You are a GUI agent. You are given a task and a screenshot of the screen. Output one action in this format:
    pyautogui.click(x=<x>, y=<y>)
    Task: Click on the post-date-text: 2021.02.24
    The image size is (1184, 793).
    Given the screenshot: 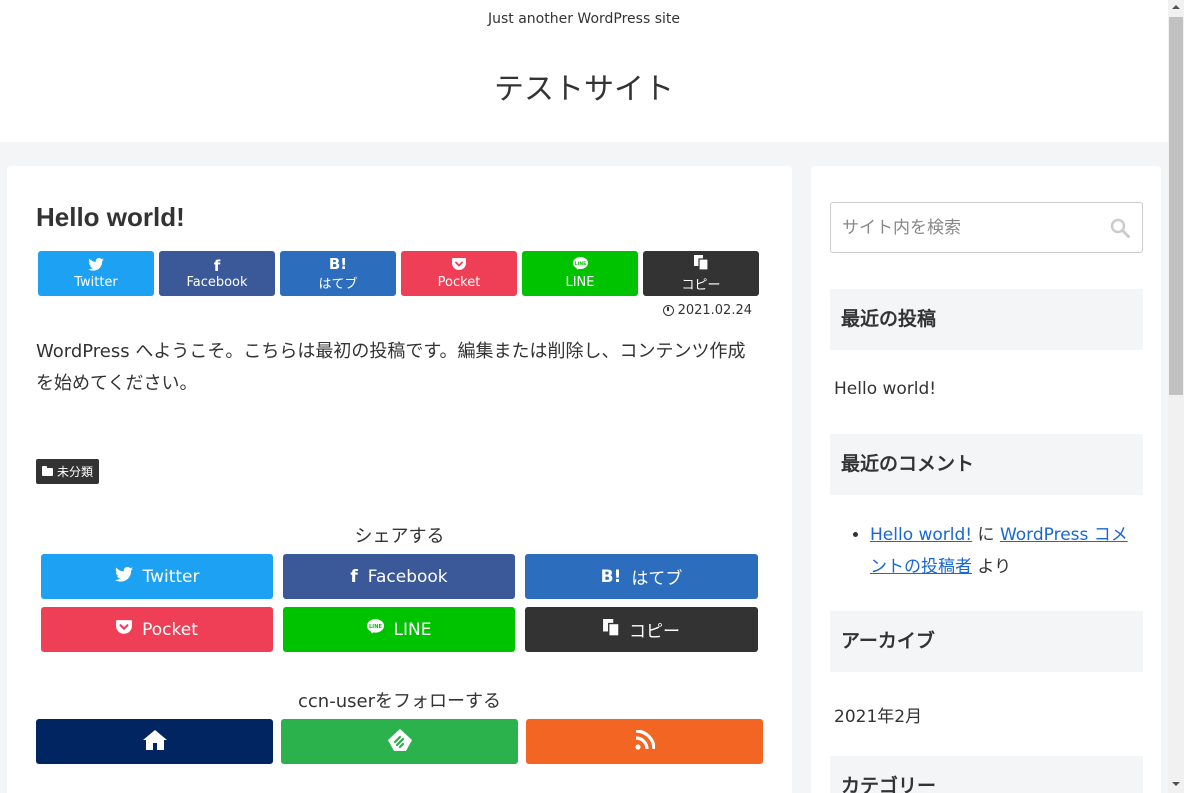 What is the action you would take?
    pyautogui.click(x=714, y=310)
    